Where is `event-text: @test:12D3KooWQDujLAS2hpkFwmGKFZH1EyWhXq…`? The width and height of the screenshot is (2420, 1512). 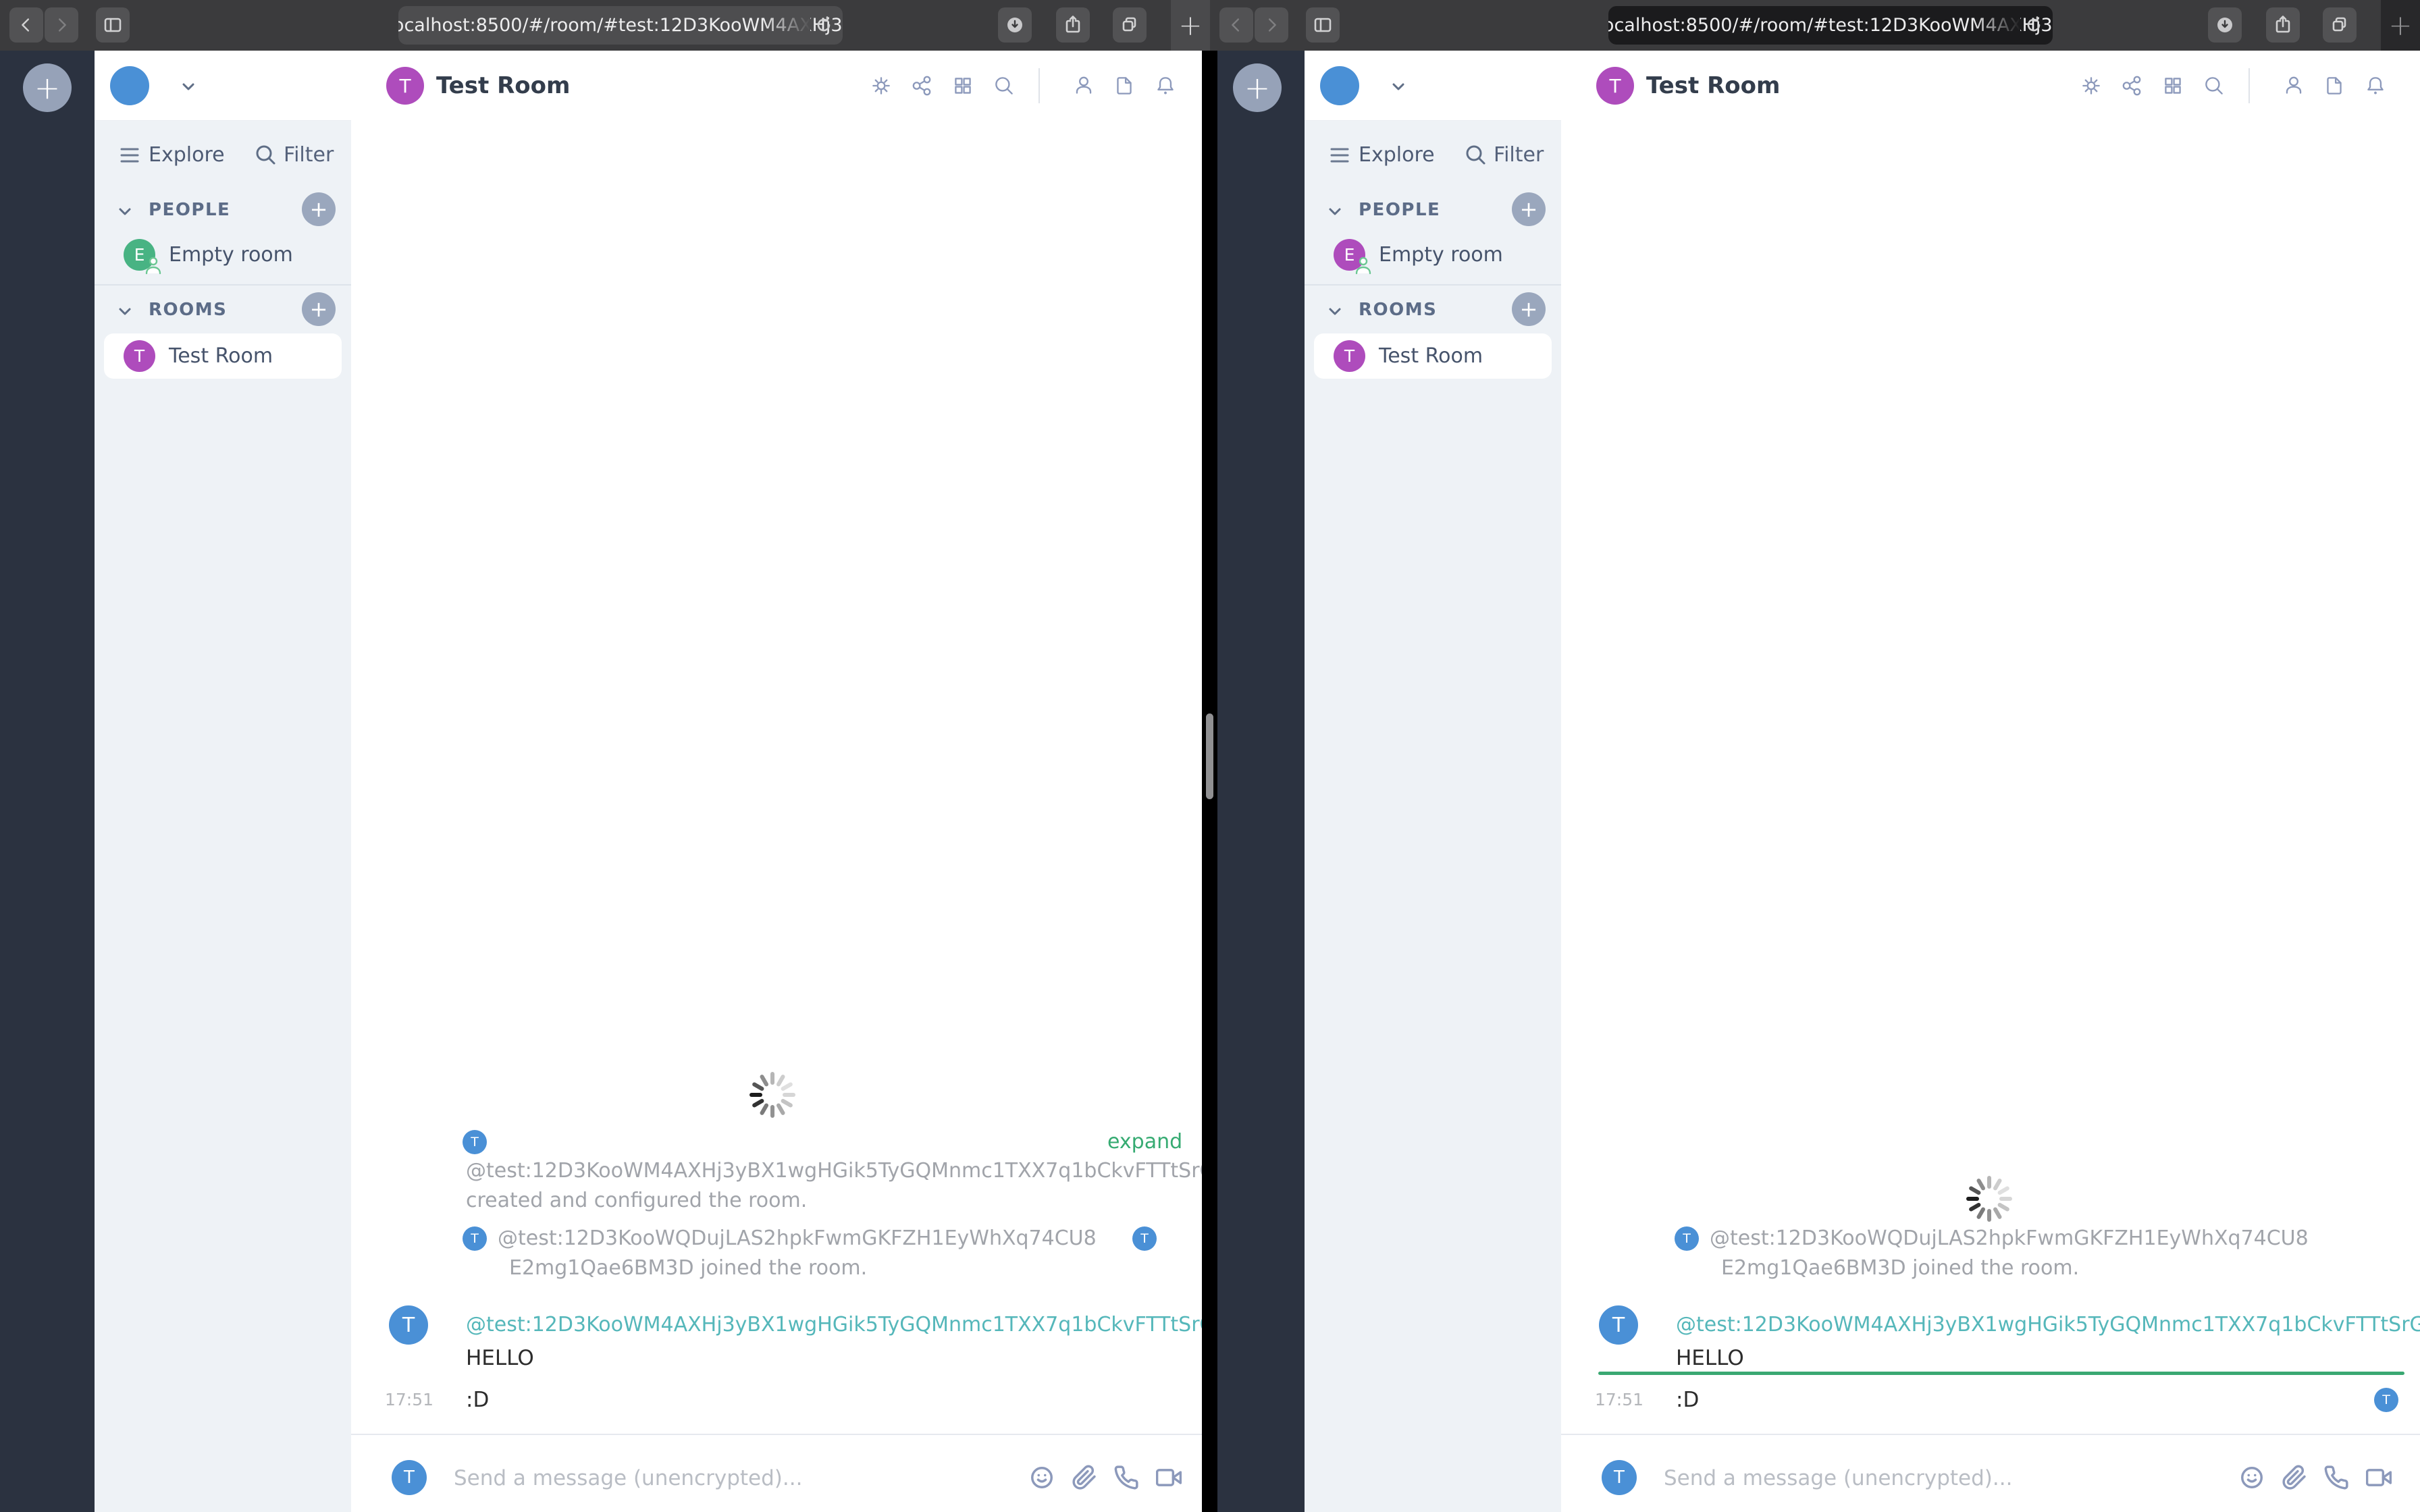
event-text: @test:12D3KooWQDujLAS2hpkFwmGKFZH1EyWhXq… is located at coordinates (2009, 1238).